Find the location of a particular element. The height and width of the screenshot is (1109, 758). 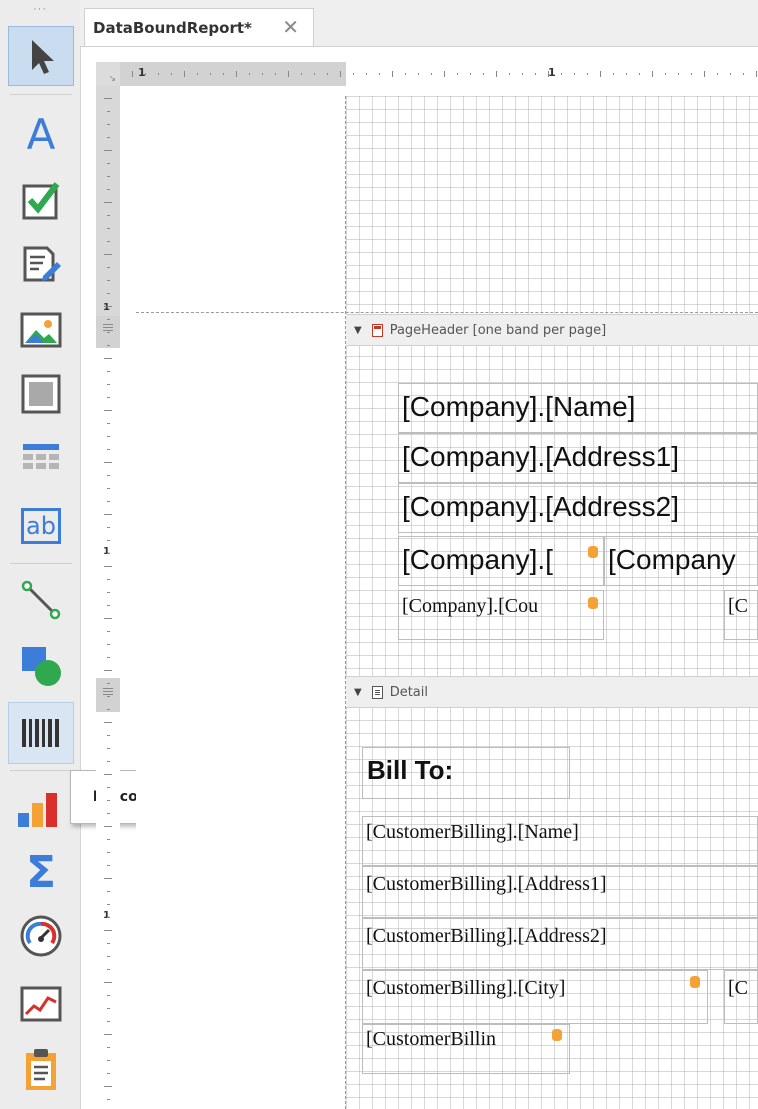

company-name-field: [Company].[Name] is located at coordinates (578, 408).